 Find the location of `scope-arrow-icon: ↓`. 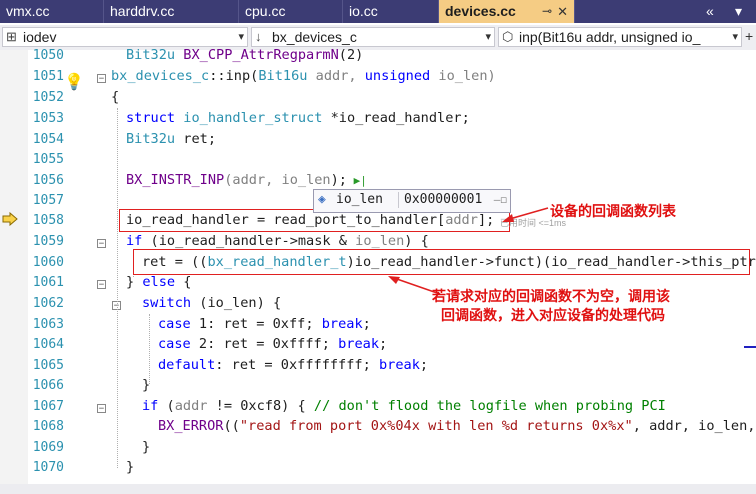

scope-arrow-icon: ↓ is located at coordinates (258, 36).